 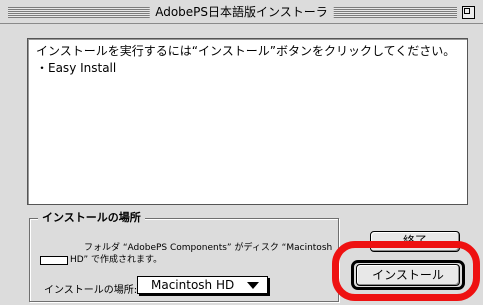 I want to click on install-location-select: Macintosh HD, so click(x=202, y=285).